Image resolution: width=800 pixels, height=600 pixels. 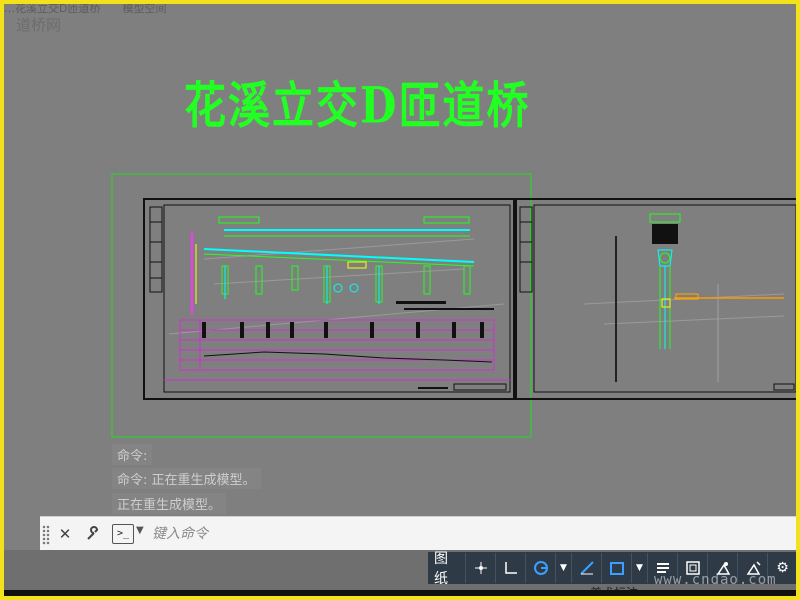 What do you see at coordinates (123, 534) in the screenshot?
I see `command-prompt-icon: >_` at bounding box center [123, 534].